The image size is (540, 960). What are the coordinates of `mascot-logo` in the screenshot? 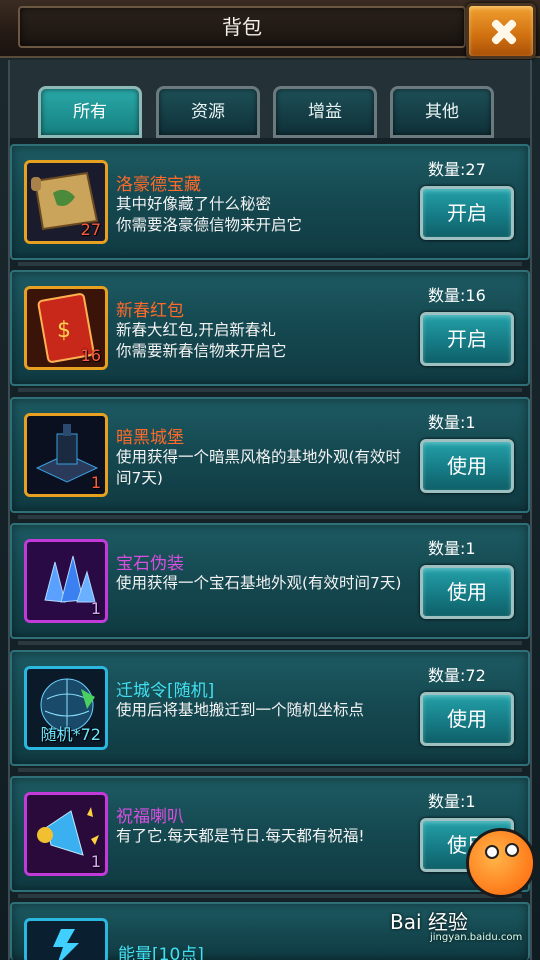 It's located at (501, 863).